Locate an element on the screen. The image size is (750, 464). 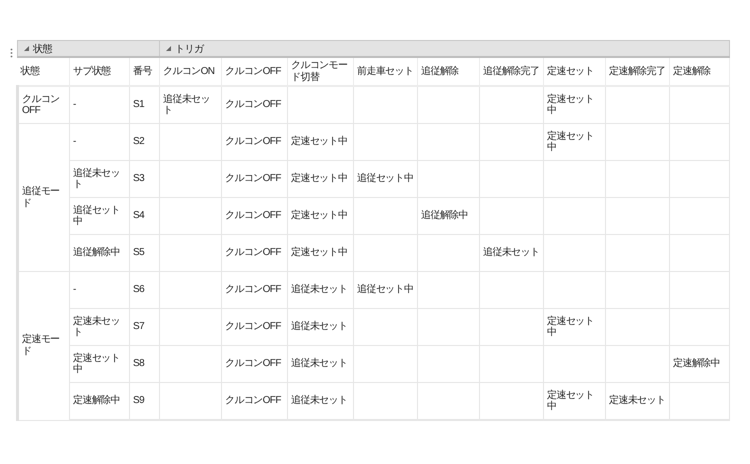
table-cell: S2 is located at coordinates (145, 142).